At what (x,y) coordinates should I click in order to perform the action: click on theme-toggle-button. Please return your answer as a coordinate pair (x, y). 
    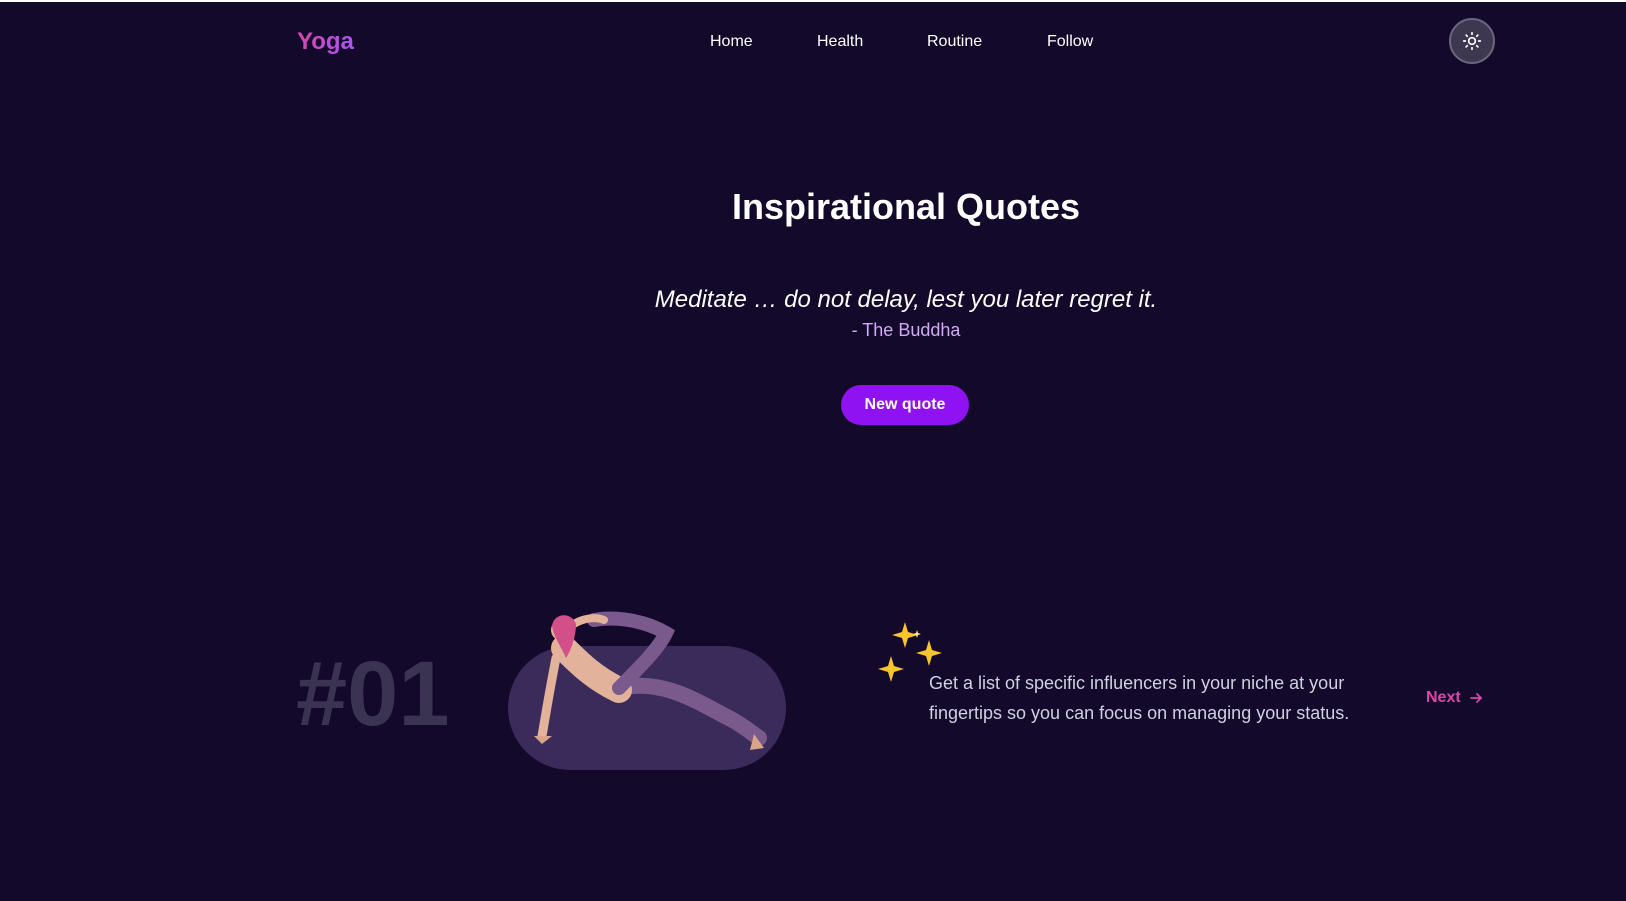
    Looking at the image, I should click on (1472, 41).